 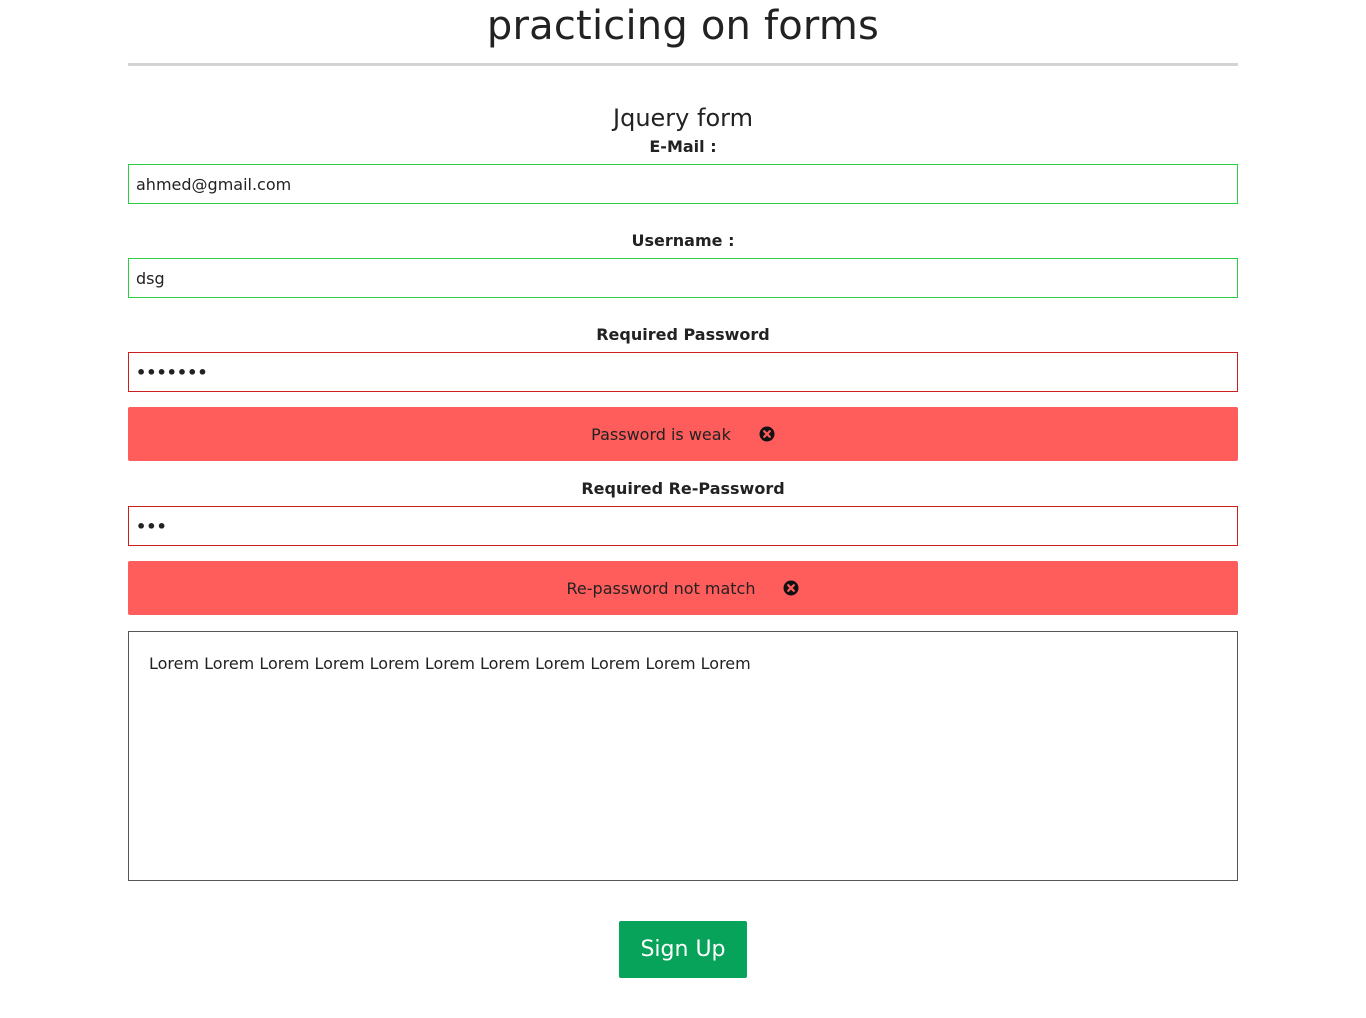 What do you see at coordinates (151, 526) in the screenshot?
I see `repassword-masked-value: •••` at bounding box center [151, 526].